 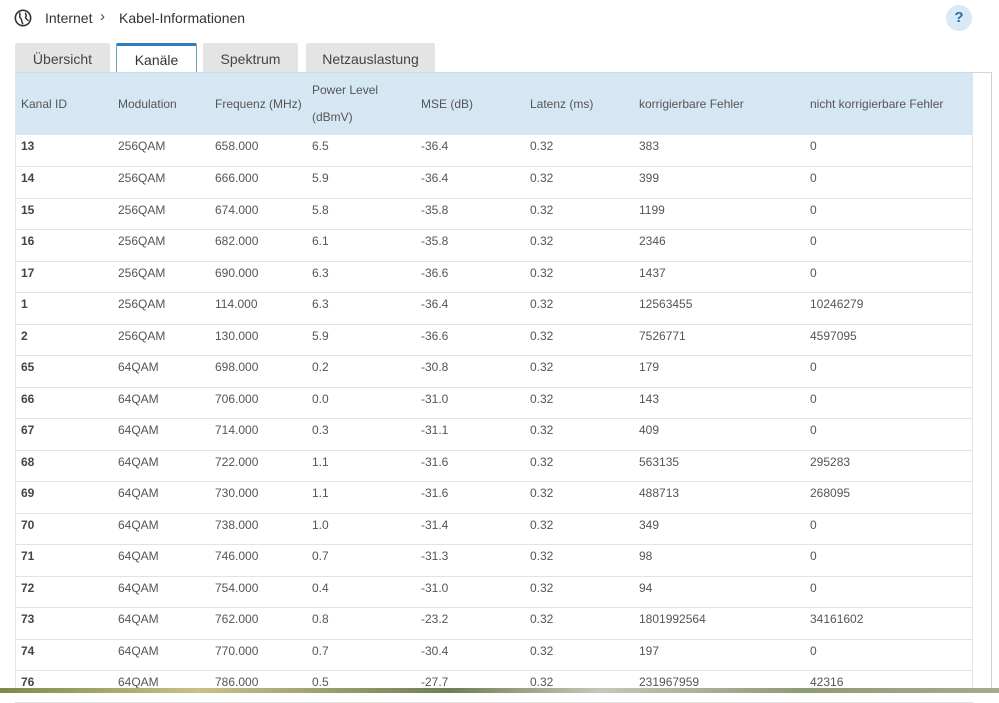 What do you see at coordinates (320, 209) in the screenshot?
I see `cell-power-level: 5.8` at bounding box center [320, 209].